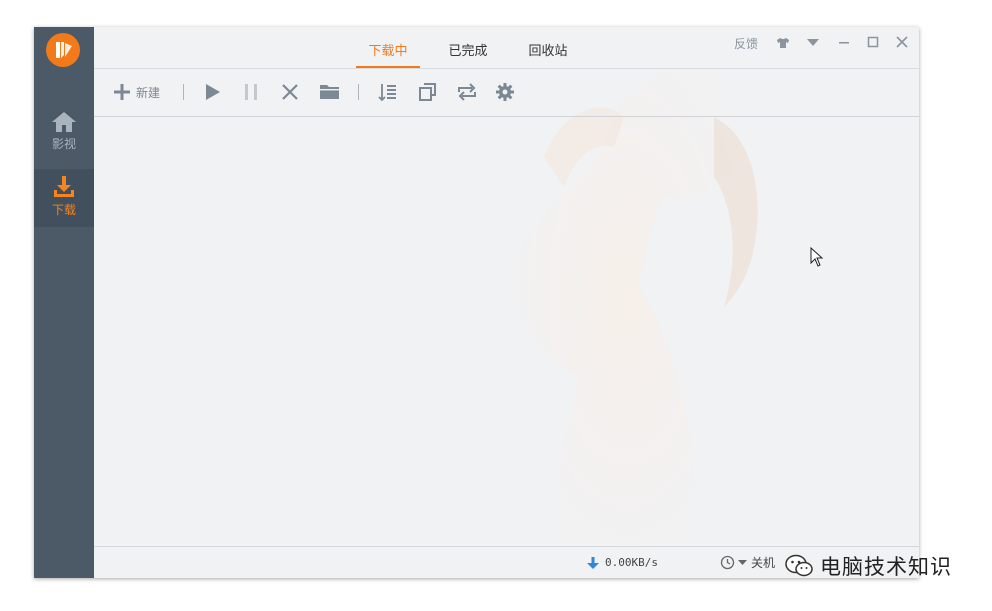  I want to click on mouse-cursor-icon, so click(817, 257).